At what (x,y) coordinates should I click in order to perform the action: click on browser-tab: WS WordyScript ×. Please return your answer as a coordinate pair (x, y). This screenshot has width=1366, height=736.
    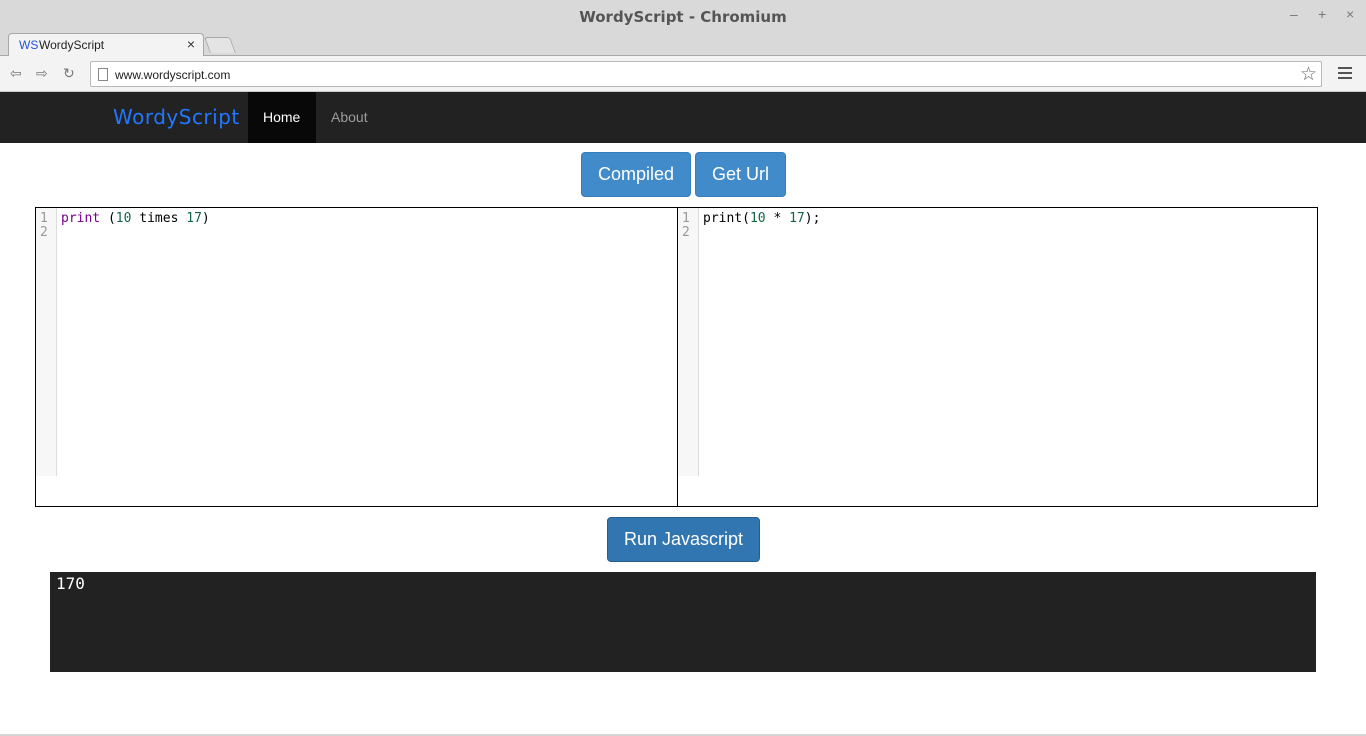
    Looking at the image, I should click on (106, 45).